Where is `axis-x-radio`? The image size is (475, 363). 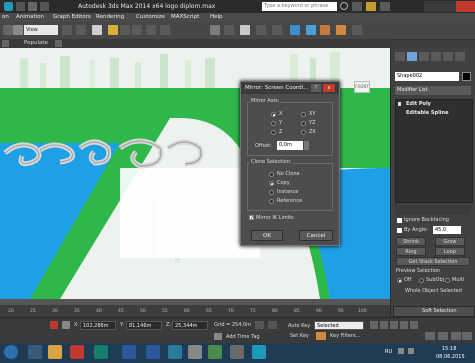
axis-x-radio is located at coordinates (273, 114).